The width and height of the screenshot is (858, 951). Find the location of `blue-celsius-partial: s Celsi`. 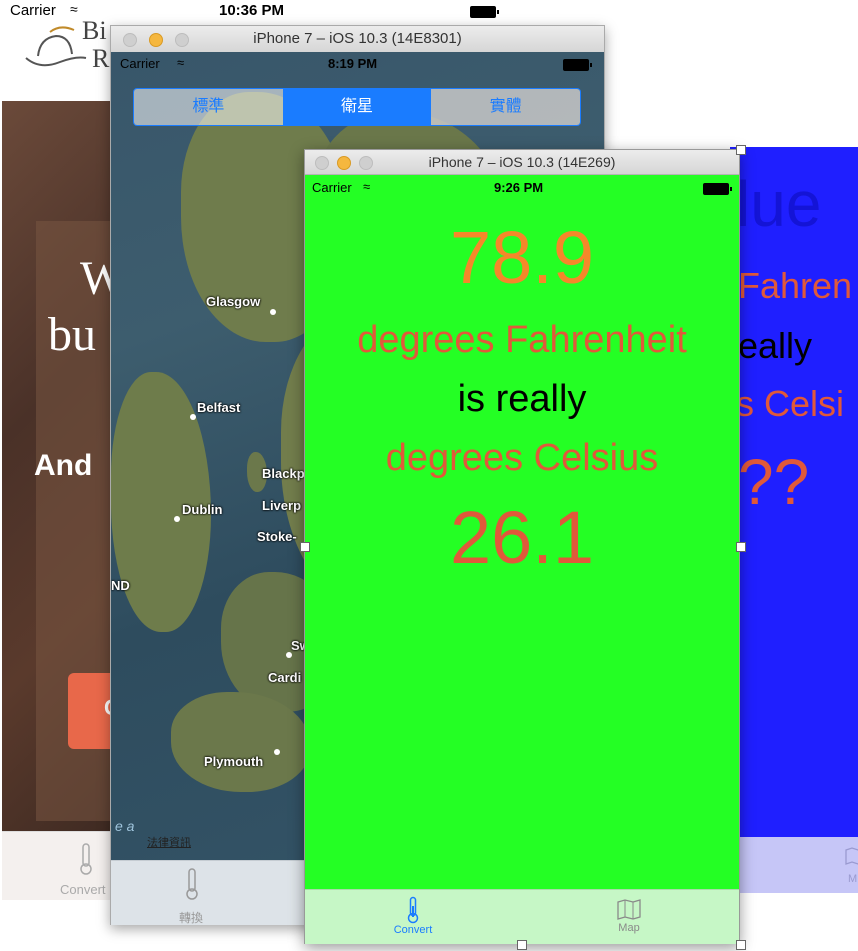

blue-celsius-partial: s Celsi is located at coordinates (790, 403).